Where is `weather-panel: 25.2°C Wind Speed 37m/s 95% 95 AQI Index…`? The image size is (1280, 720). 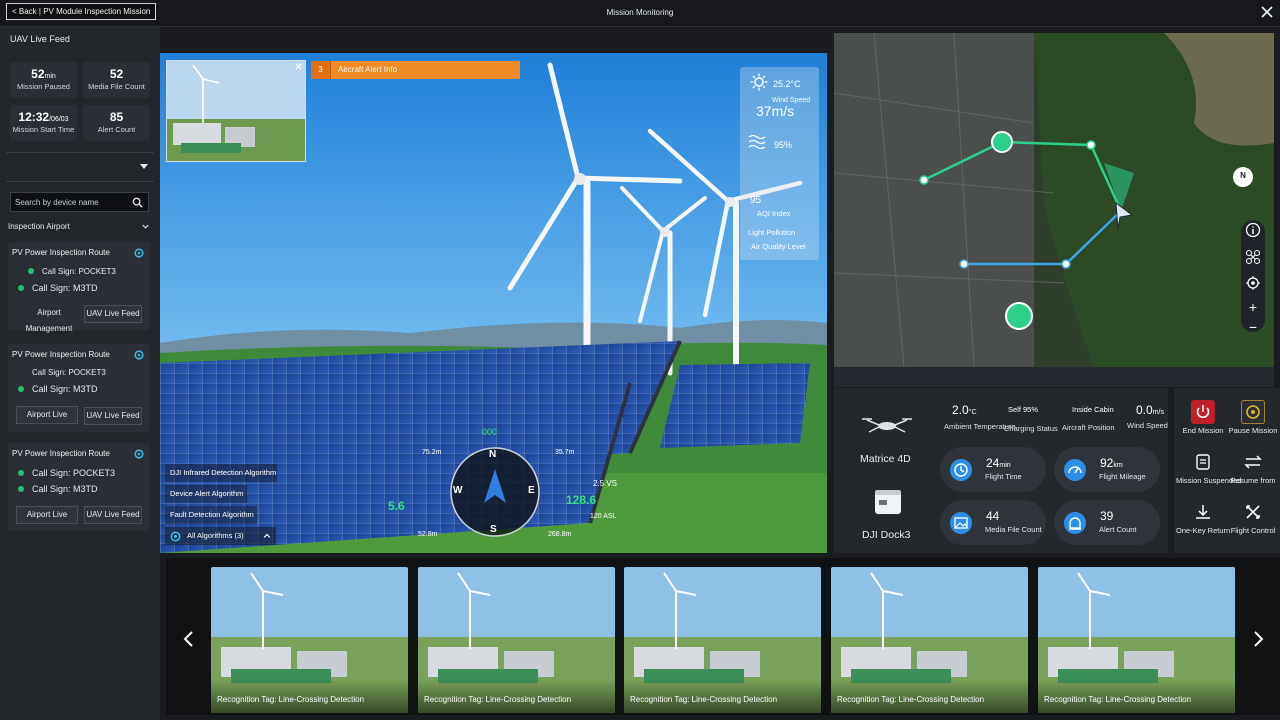 weather-panel: 25.2°C Wind Speed 37m/s 95% 95 AQI Index… is located at coordinates (779, 163).